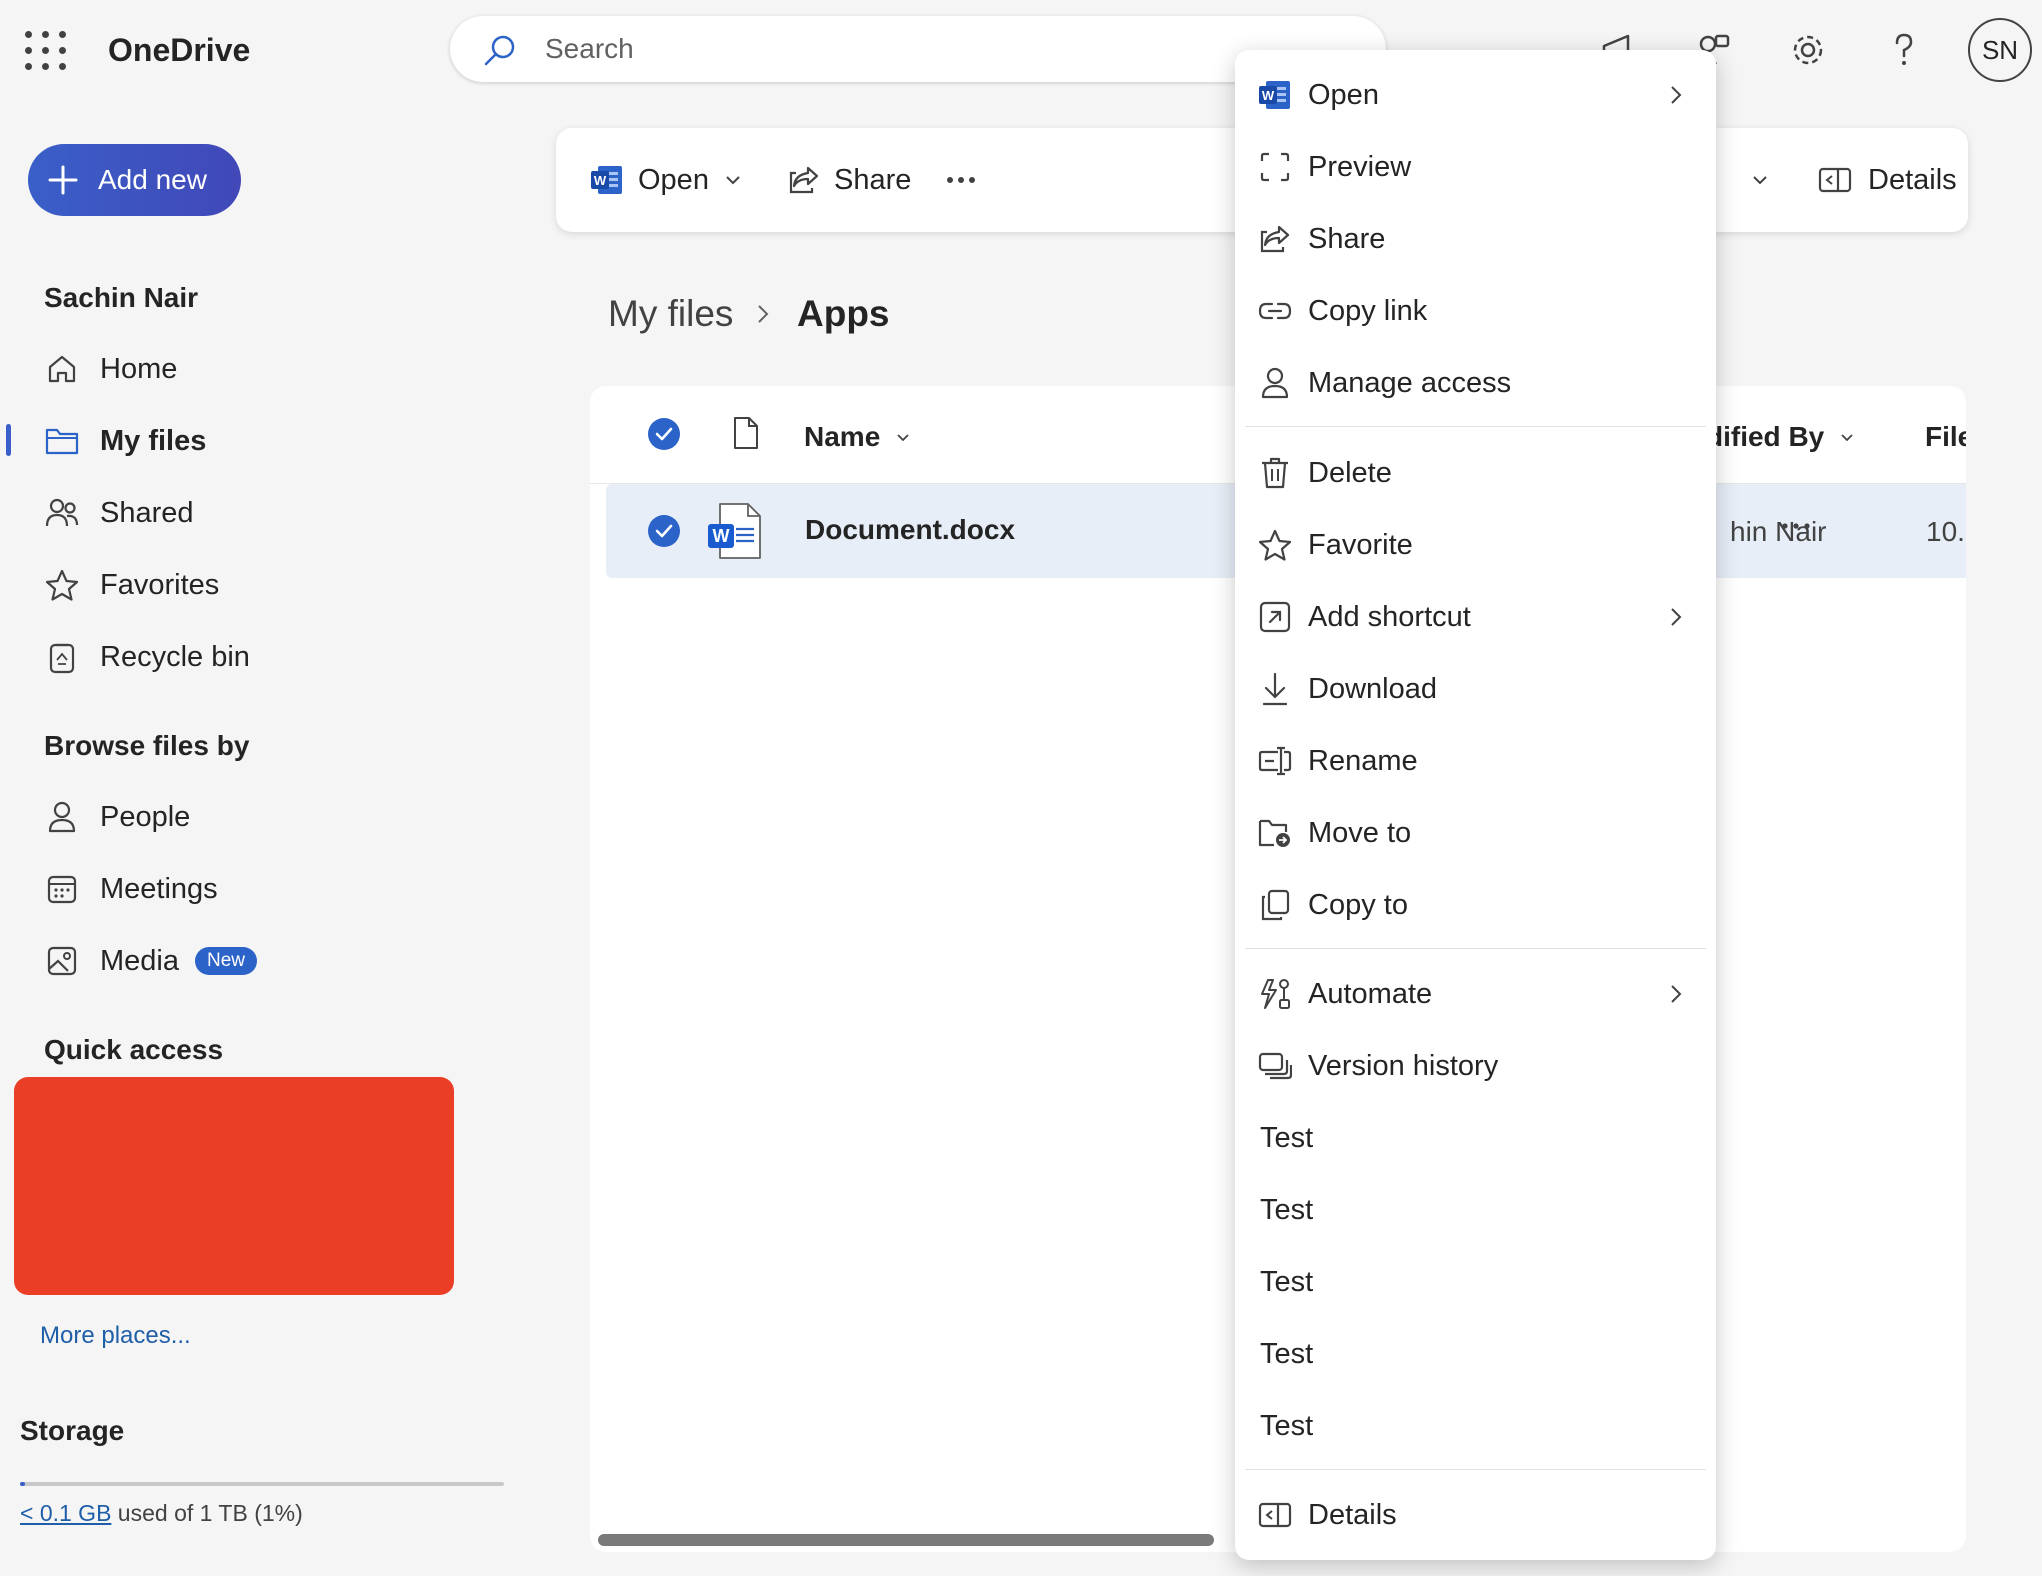 The width and height of the screenshot is (2042, 1576). Describe the element at coordinates (1742, 180) in the screenshot. I see `view-options-button` at that location.